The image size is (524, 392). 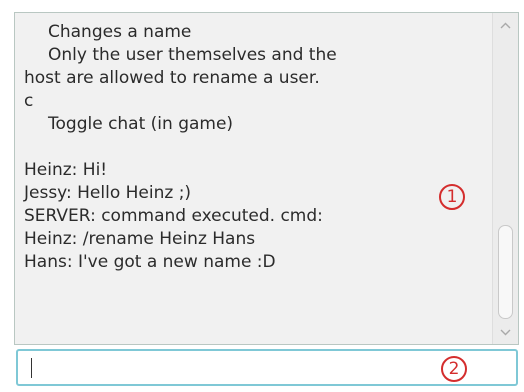 What do you see at coordinates (505, 272) in the screenshot?
I see `scrollbar-thumb` at bounding box center [505, 272].